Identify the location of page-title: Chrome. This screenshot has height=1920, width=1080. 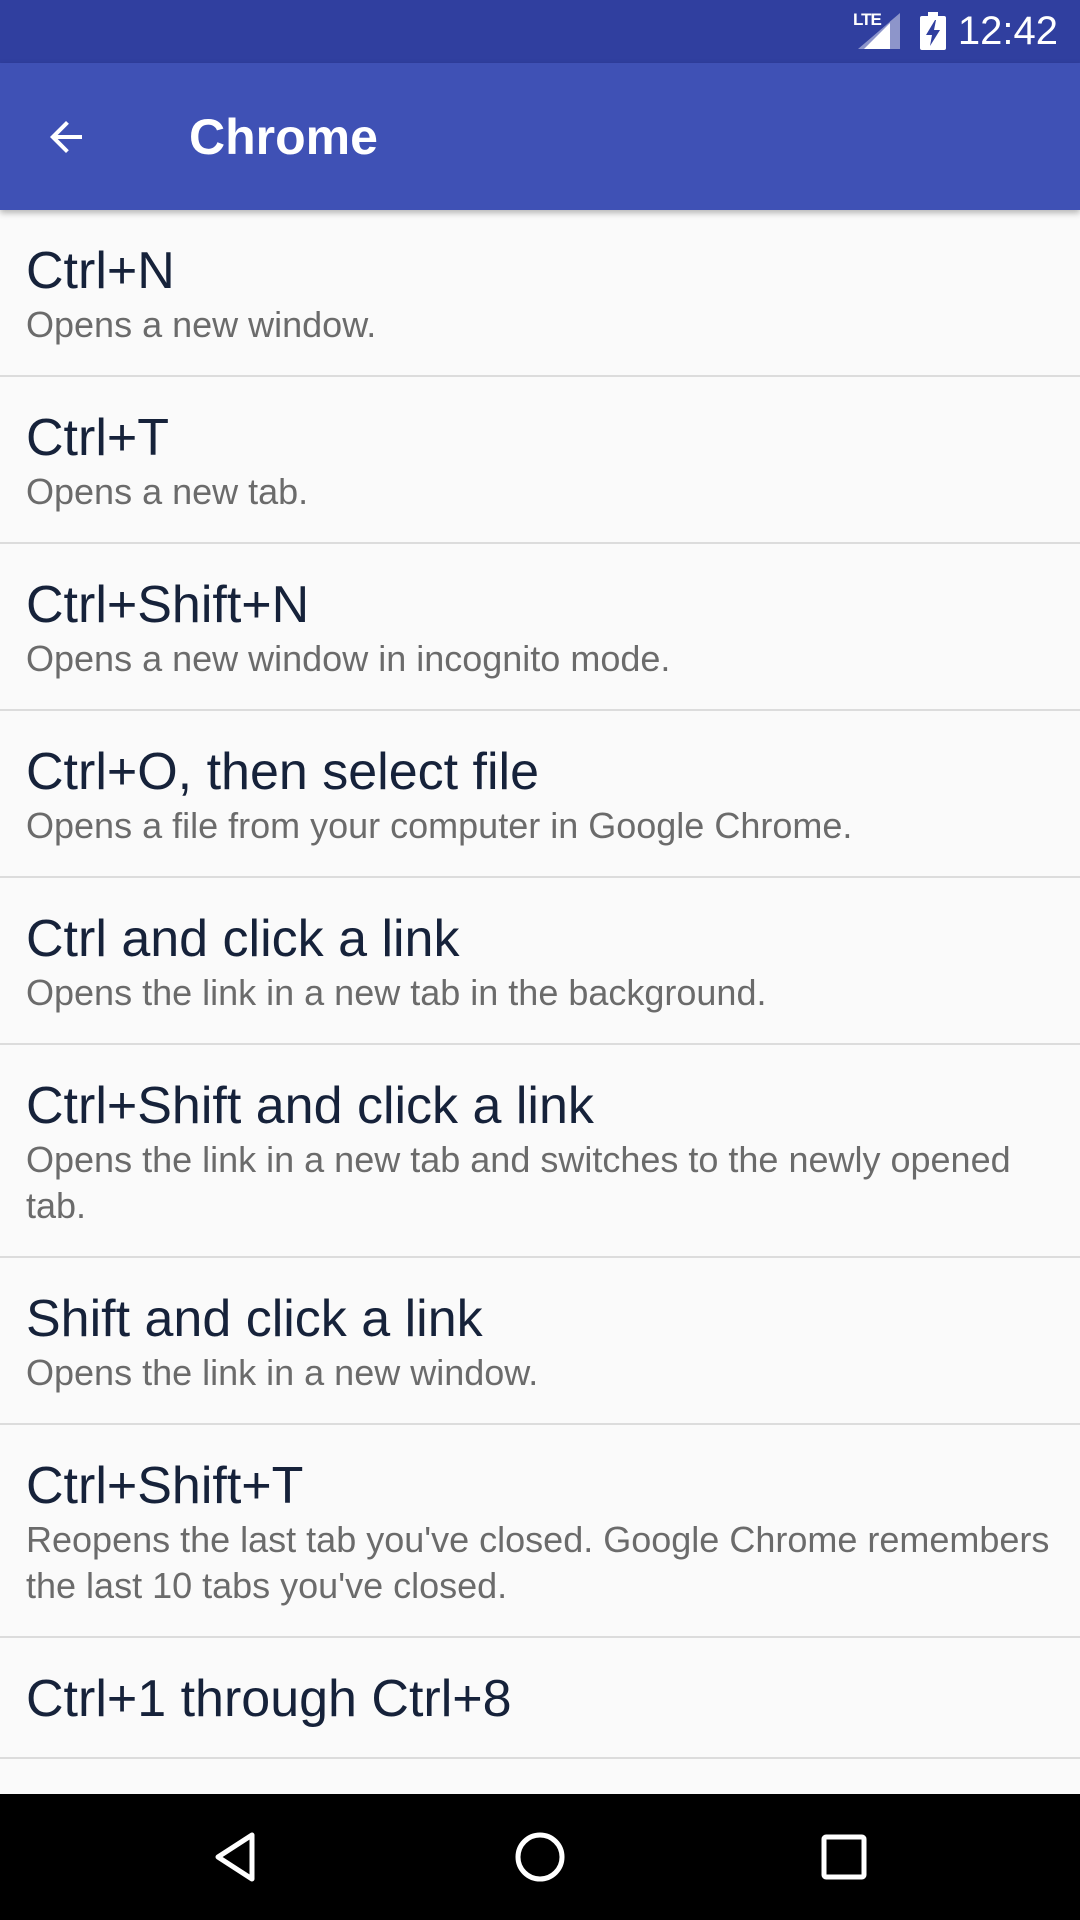
(283, 137).